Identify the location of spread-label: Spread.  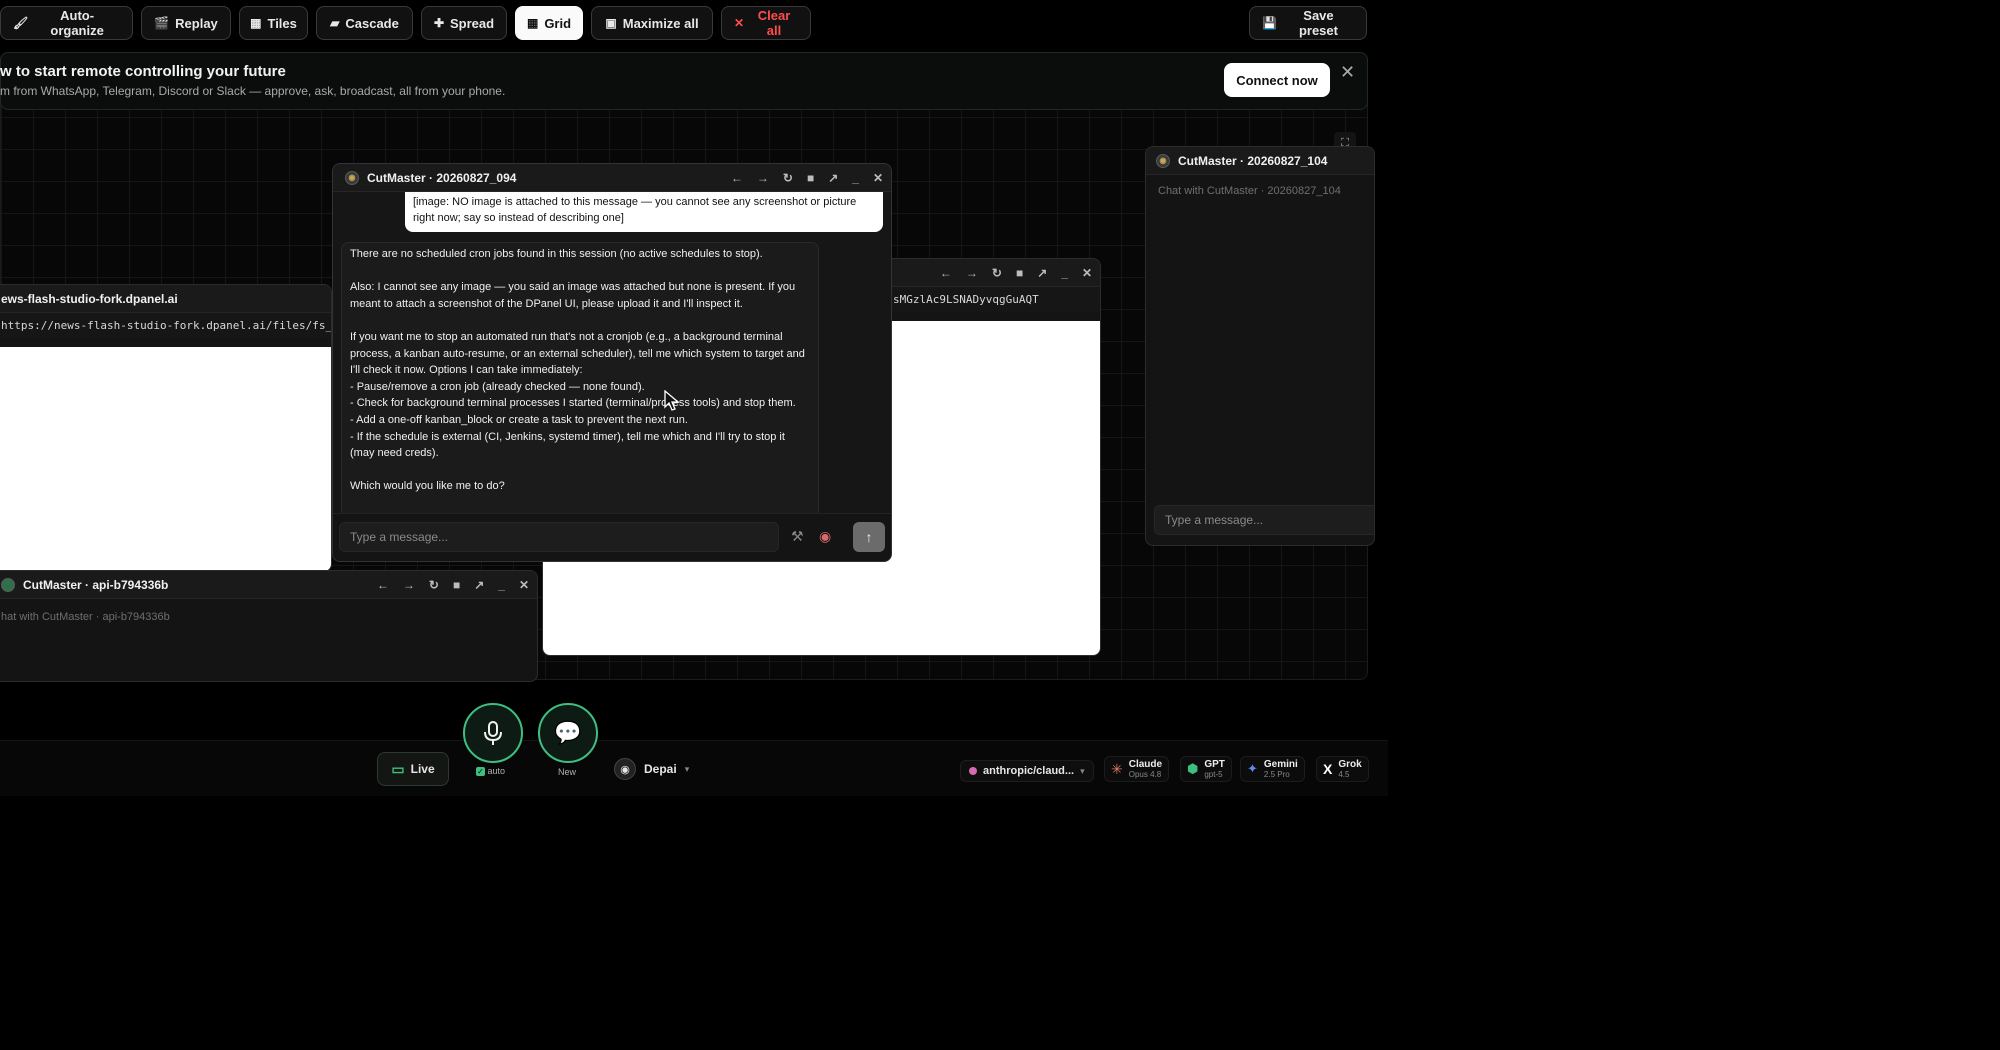
(472, 23).